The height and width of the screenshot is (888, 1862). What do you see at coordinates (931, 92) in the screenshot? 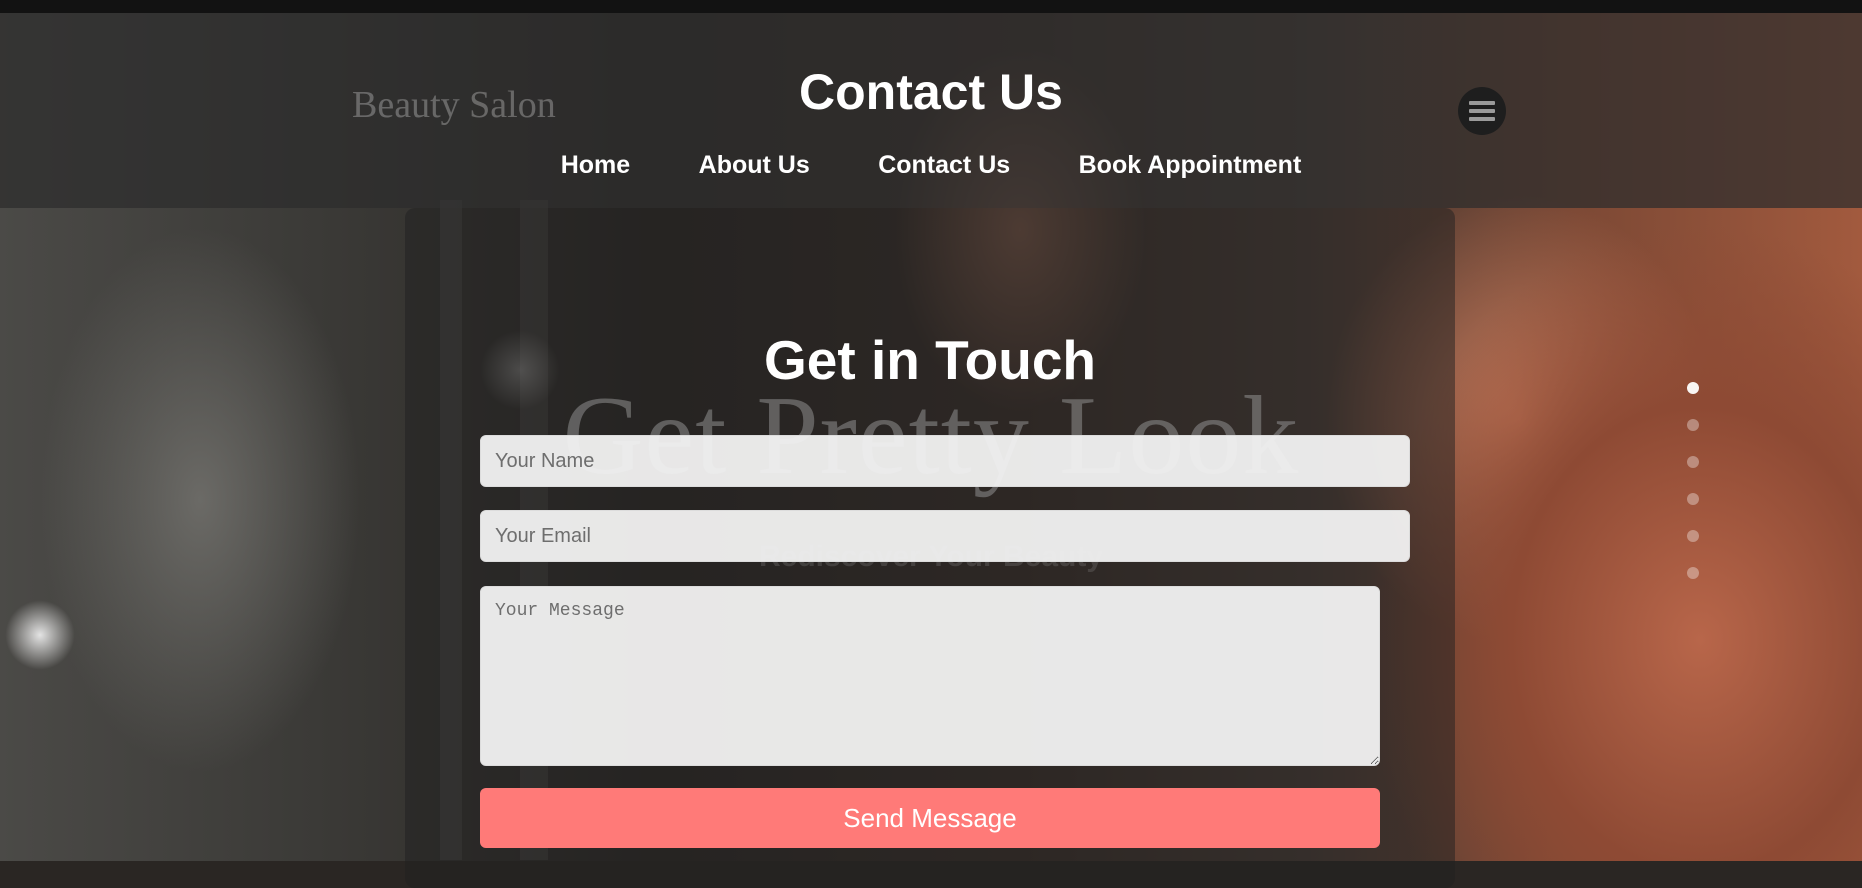
I see `page-title: Contact Us` at bounding box center [931, 92].